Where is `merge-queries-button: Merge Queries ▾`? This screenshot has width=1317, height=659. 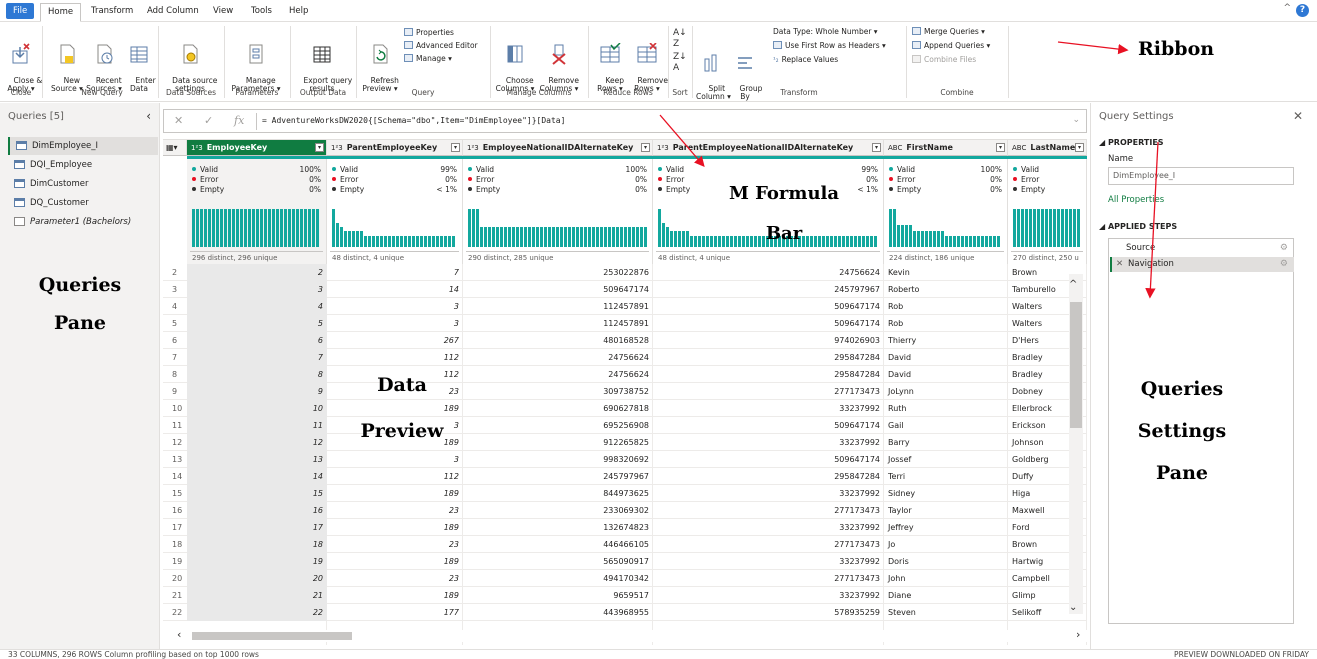
merge-queries-button: Merge Queries ▾ is located at coordinates (948, 32).